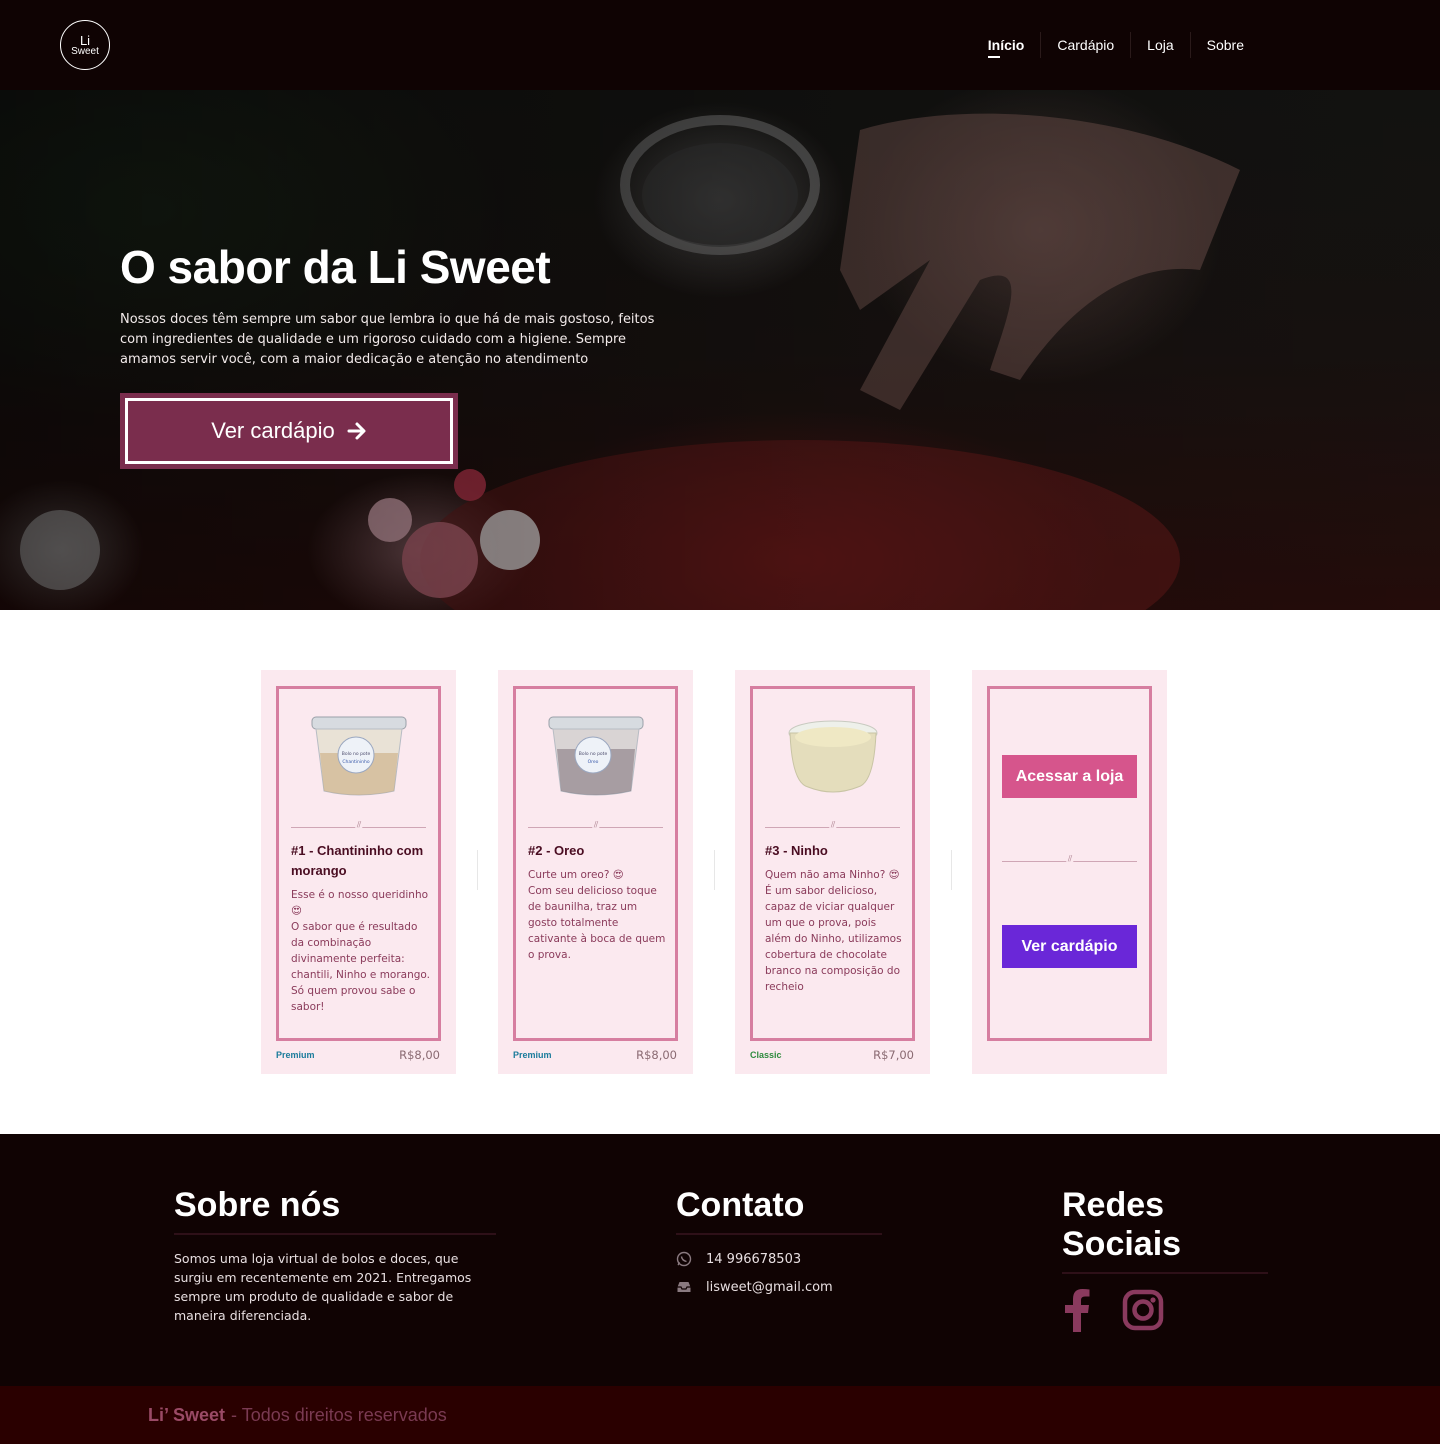 Image resolution: width=1440 pixels, height=1444 pixels. What do you see at coordinates (1085, 45) in the screenshot?
I see `nav-item-cardapio: Cardápio` at bounding box center [1085, 45].